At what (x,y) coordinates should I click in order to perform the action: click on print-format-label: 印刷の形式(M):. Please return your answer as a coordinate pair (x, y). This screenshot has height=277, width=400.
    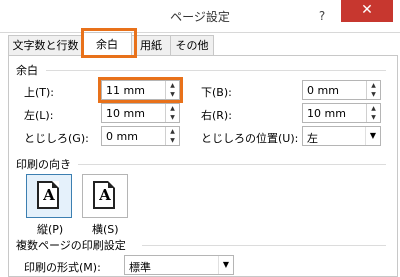
    Looking at the image, I should click on (62, 267).